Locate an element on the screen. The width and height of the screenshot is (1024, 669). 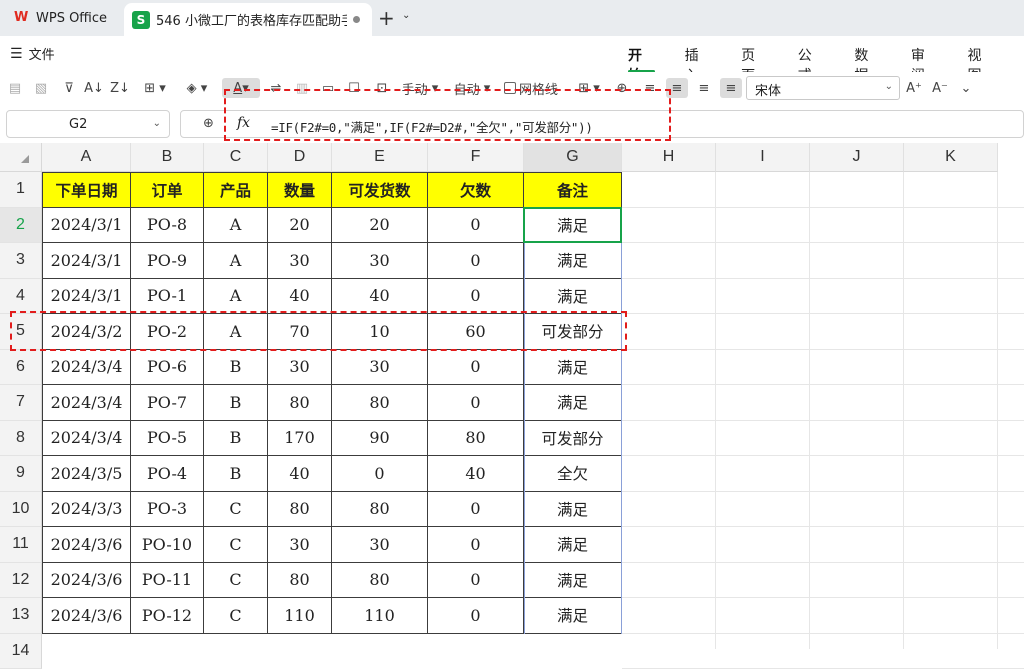
cell-shippable-qty: 0 is located at coordinates (380, 474).